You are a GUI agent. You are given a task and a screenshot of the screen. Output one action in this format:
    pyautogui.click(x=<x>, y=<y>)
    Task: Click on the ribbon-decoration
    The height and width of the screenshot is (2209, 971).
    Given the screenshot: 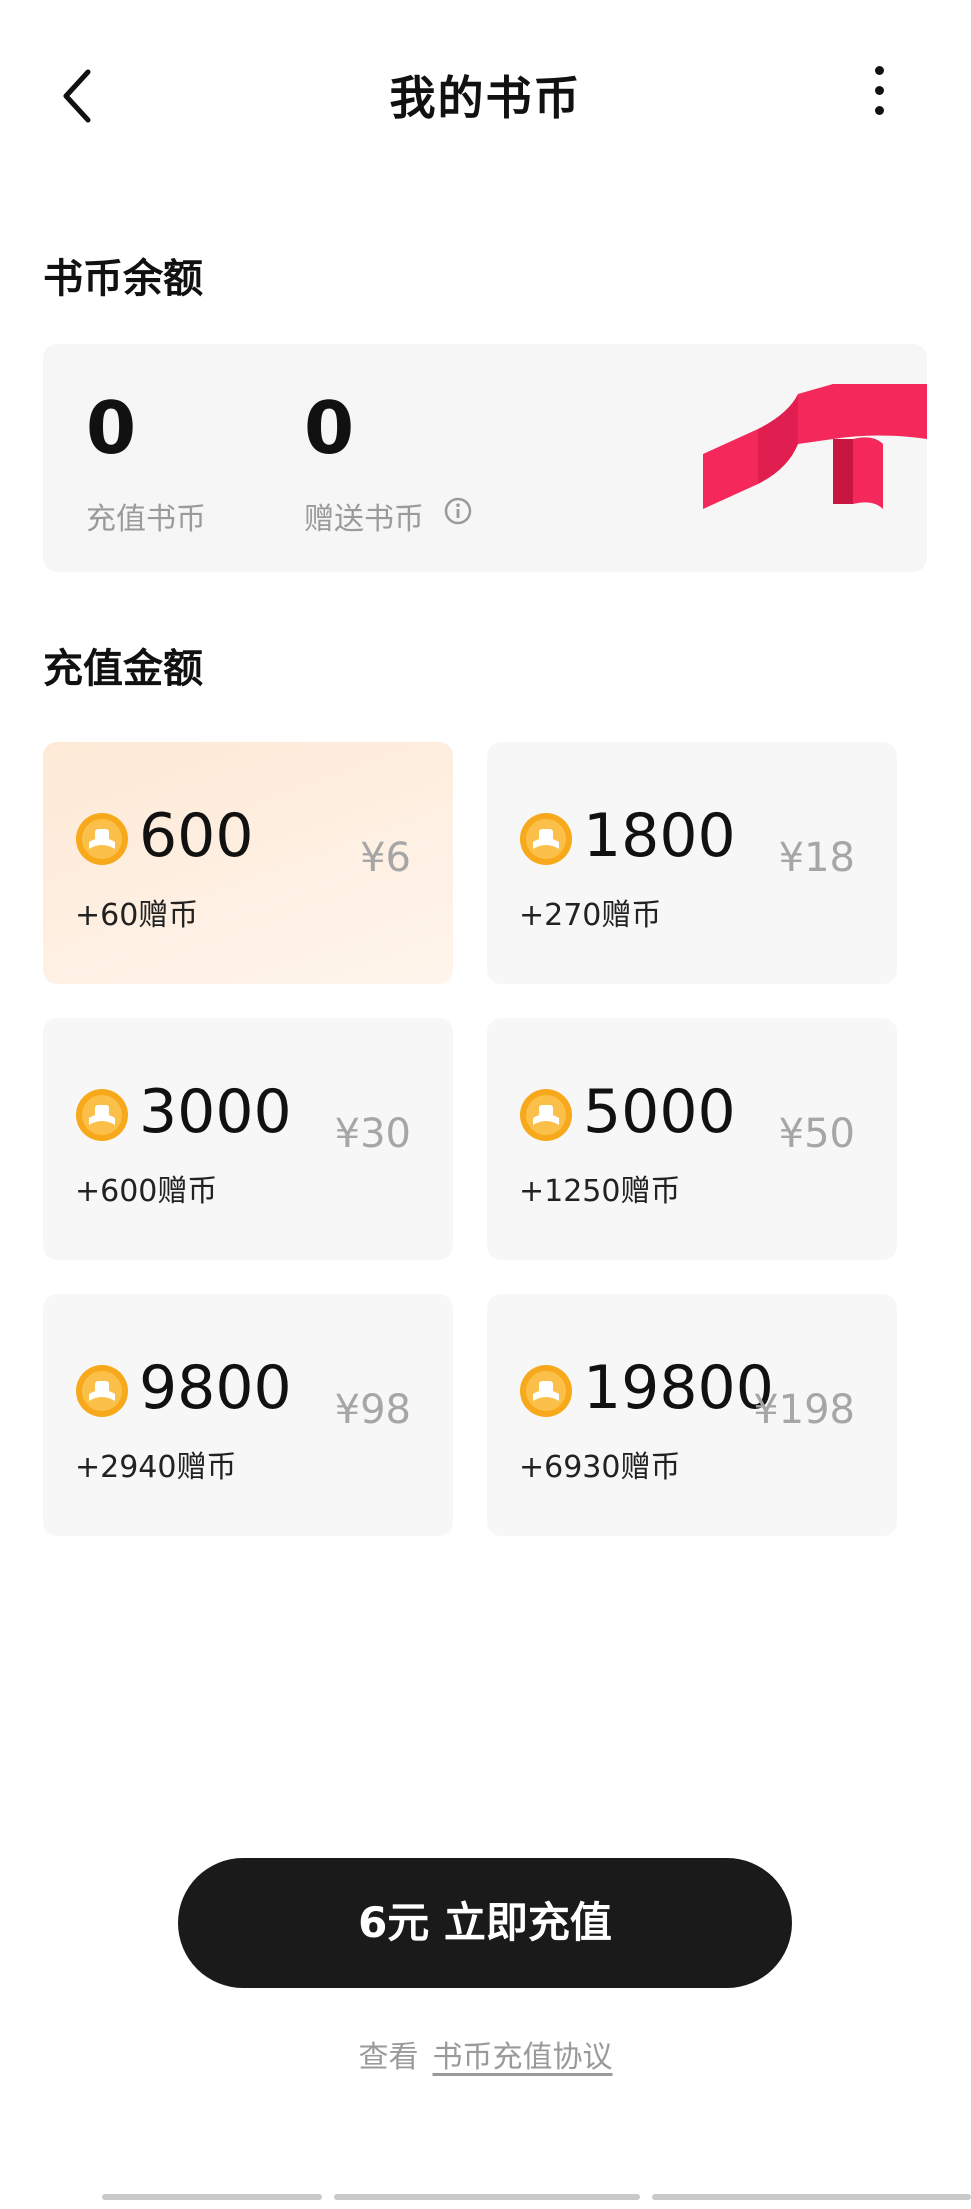 What is the action you would take?
    pyautogui.click(x=815, y=446)
    